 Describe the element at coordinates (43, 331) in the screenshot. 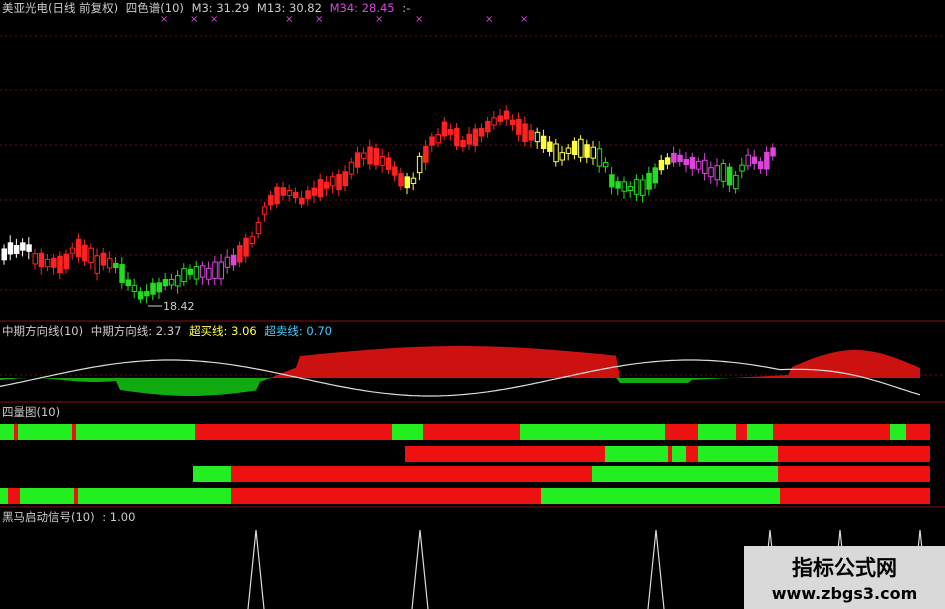

I see `direction-indicator-name: 中期方向线(10)` at that location.